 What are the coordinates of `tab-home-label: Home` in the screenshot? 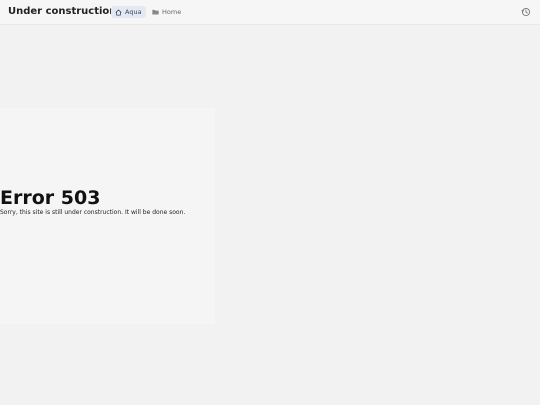 It's located at (172, 12).